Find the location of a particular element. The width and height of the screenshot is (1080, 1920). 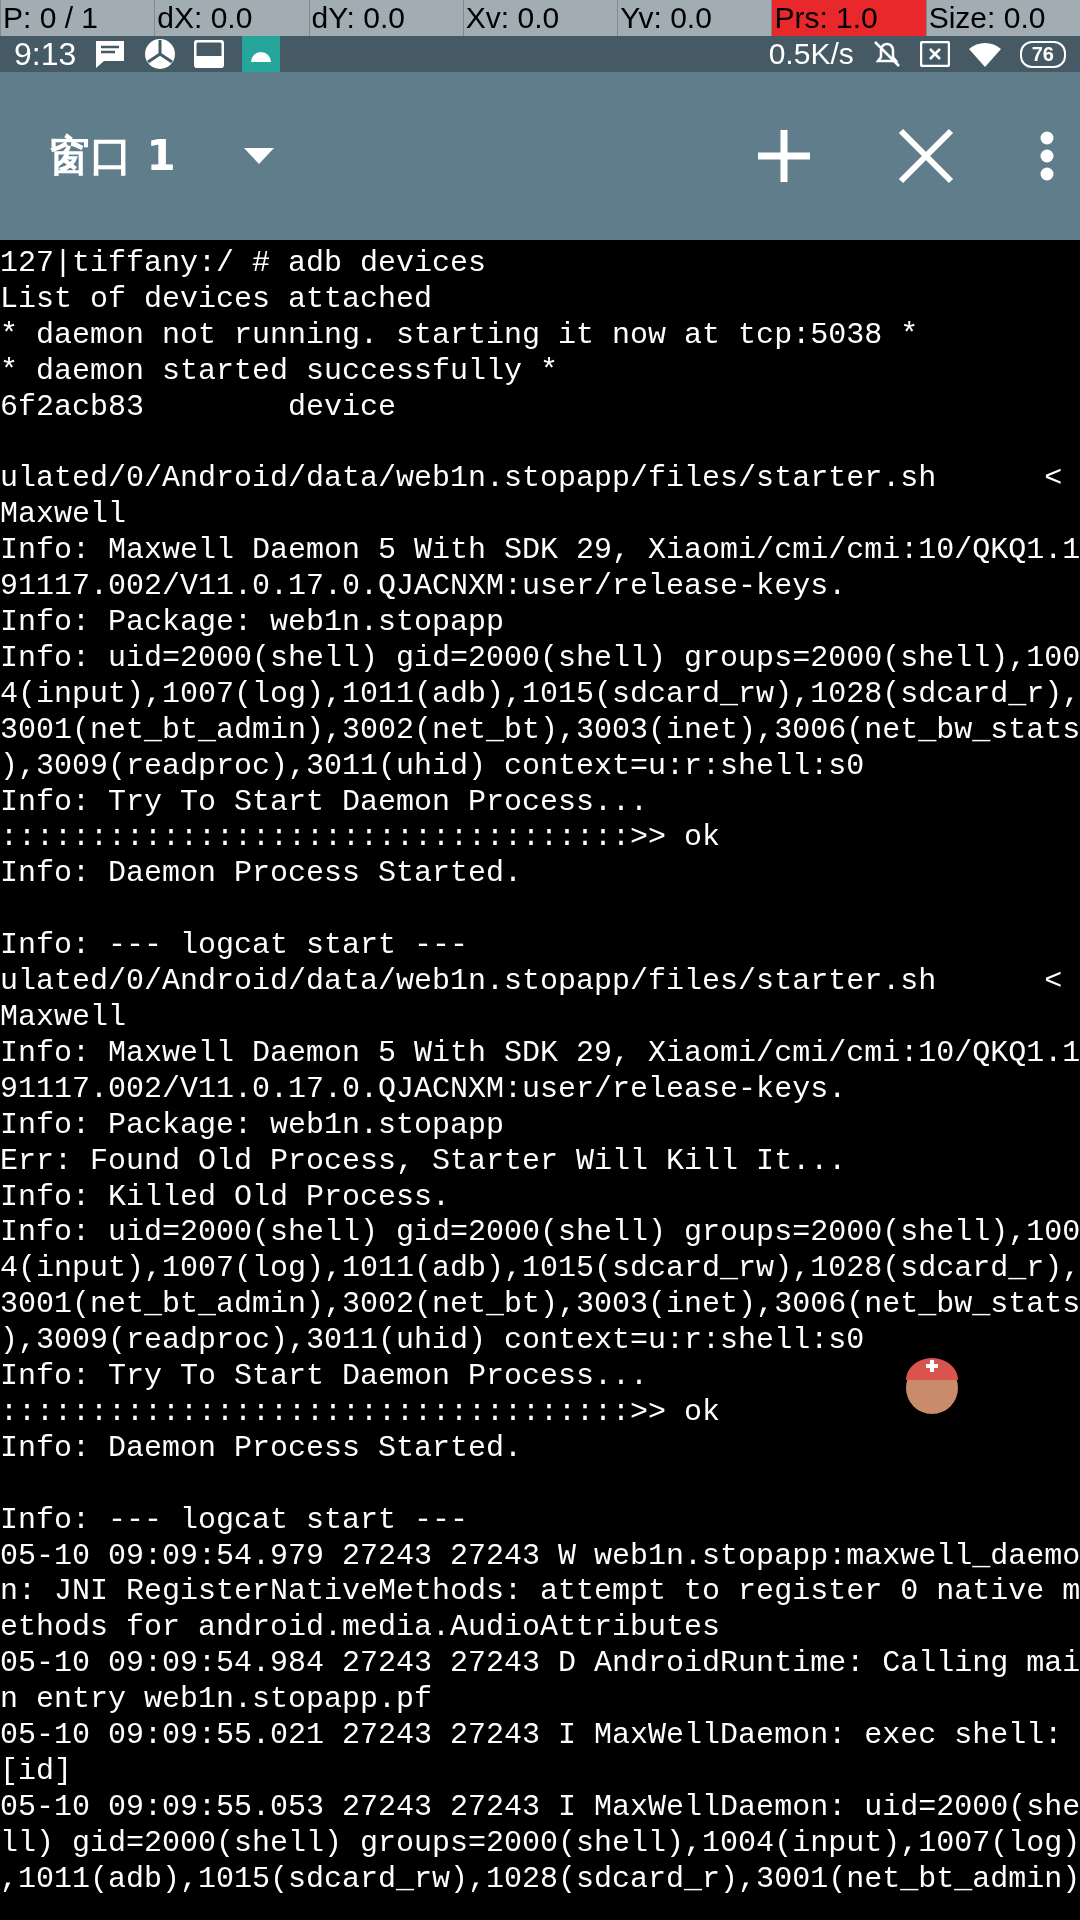

terminal-line: n entry web1n.stopapp.pf is located at coordinates (216, 1700).